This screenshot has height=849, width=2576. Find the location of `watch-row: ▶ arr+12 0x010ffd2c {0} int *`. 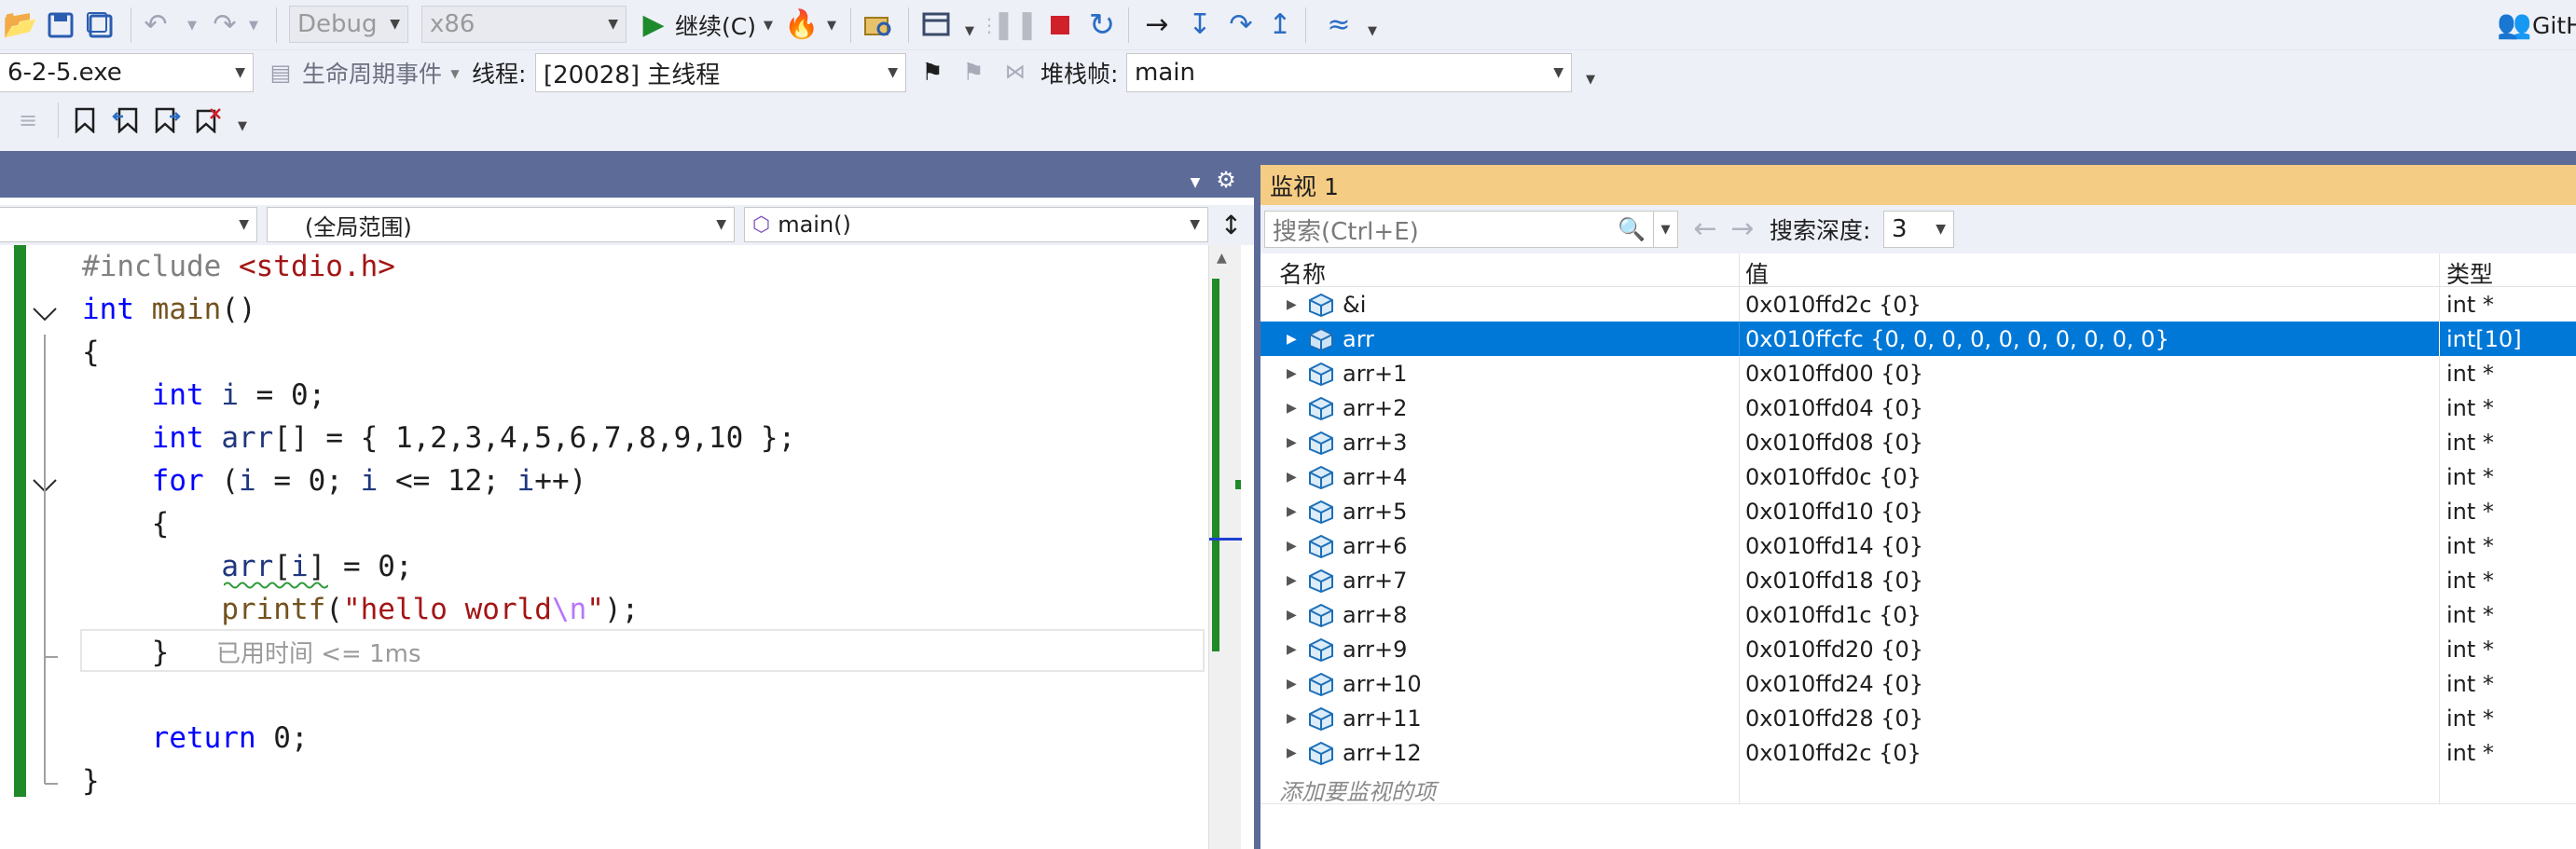

watch-row: ▶ arr+12 0x010ffd2c {0} int * is located at coordinates (1918, 752).